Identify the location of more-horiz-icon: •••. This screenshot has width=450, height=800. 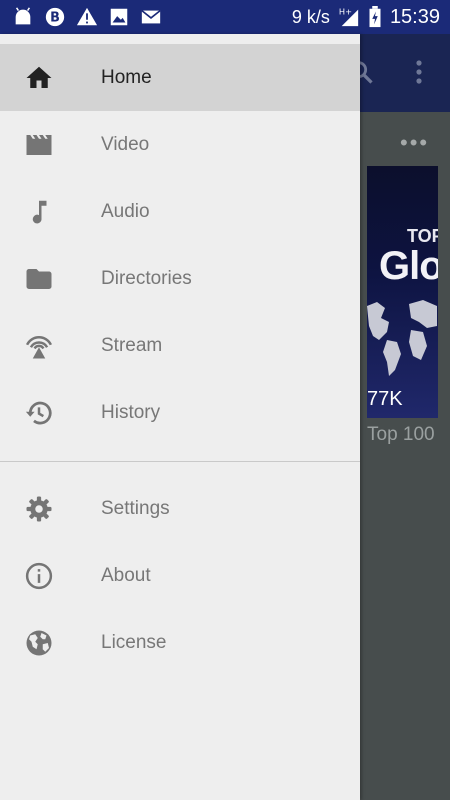
(414, 143).